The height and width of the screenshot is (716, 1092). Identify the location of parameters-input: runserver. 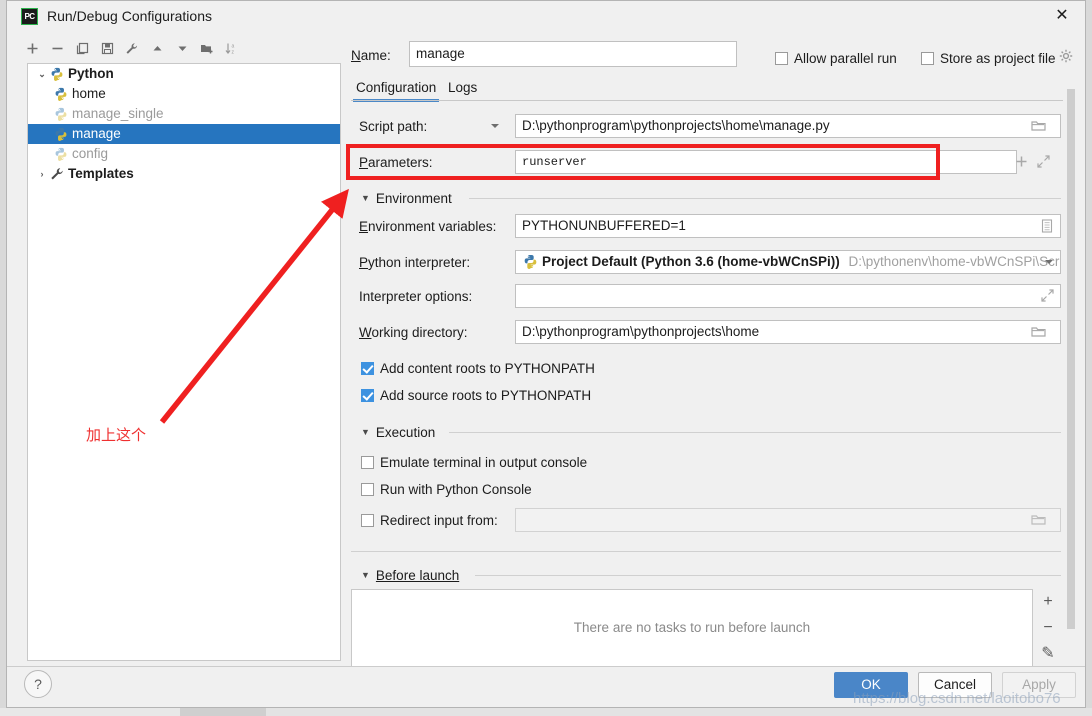
(766, 162).